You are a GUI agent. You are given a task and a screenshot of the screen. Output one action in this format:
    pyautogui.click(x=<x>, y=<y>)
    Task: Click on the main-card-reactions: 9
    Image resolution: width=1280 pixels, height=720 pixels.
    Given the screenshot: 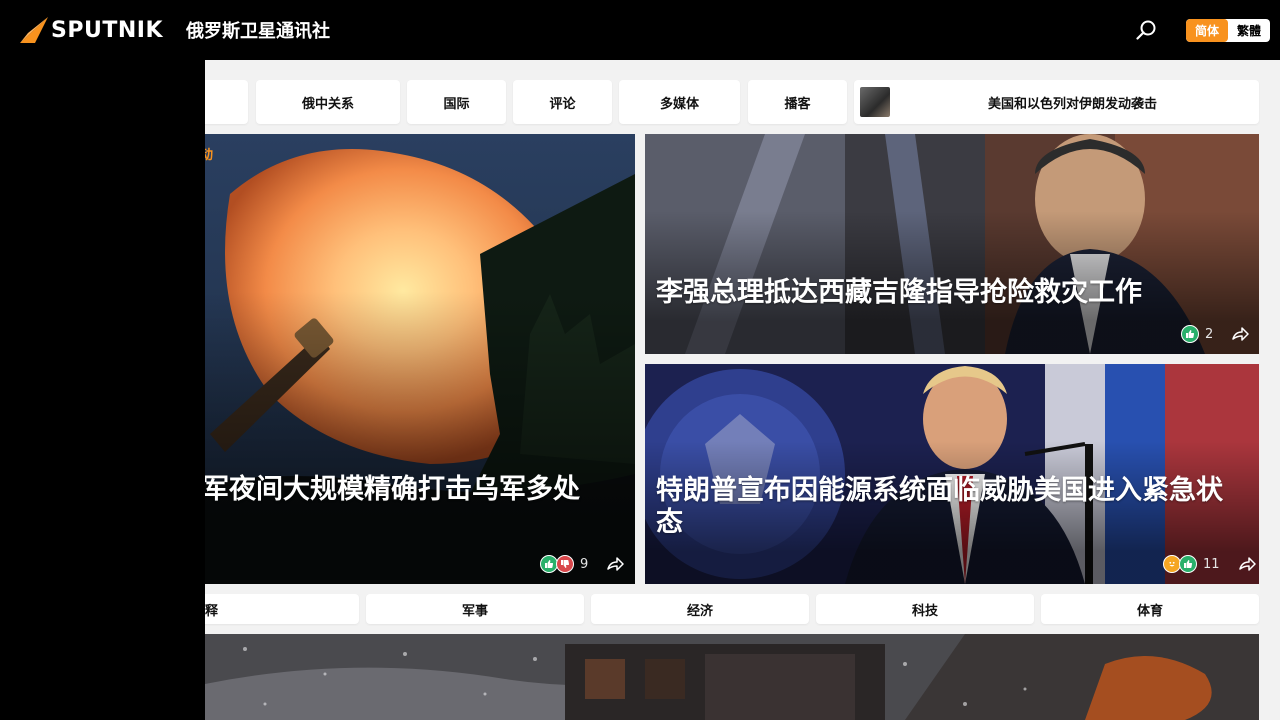 What is the action you would take?
    pyautogui.click(x=582, y=564)
    